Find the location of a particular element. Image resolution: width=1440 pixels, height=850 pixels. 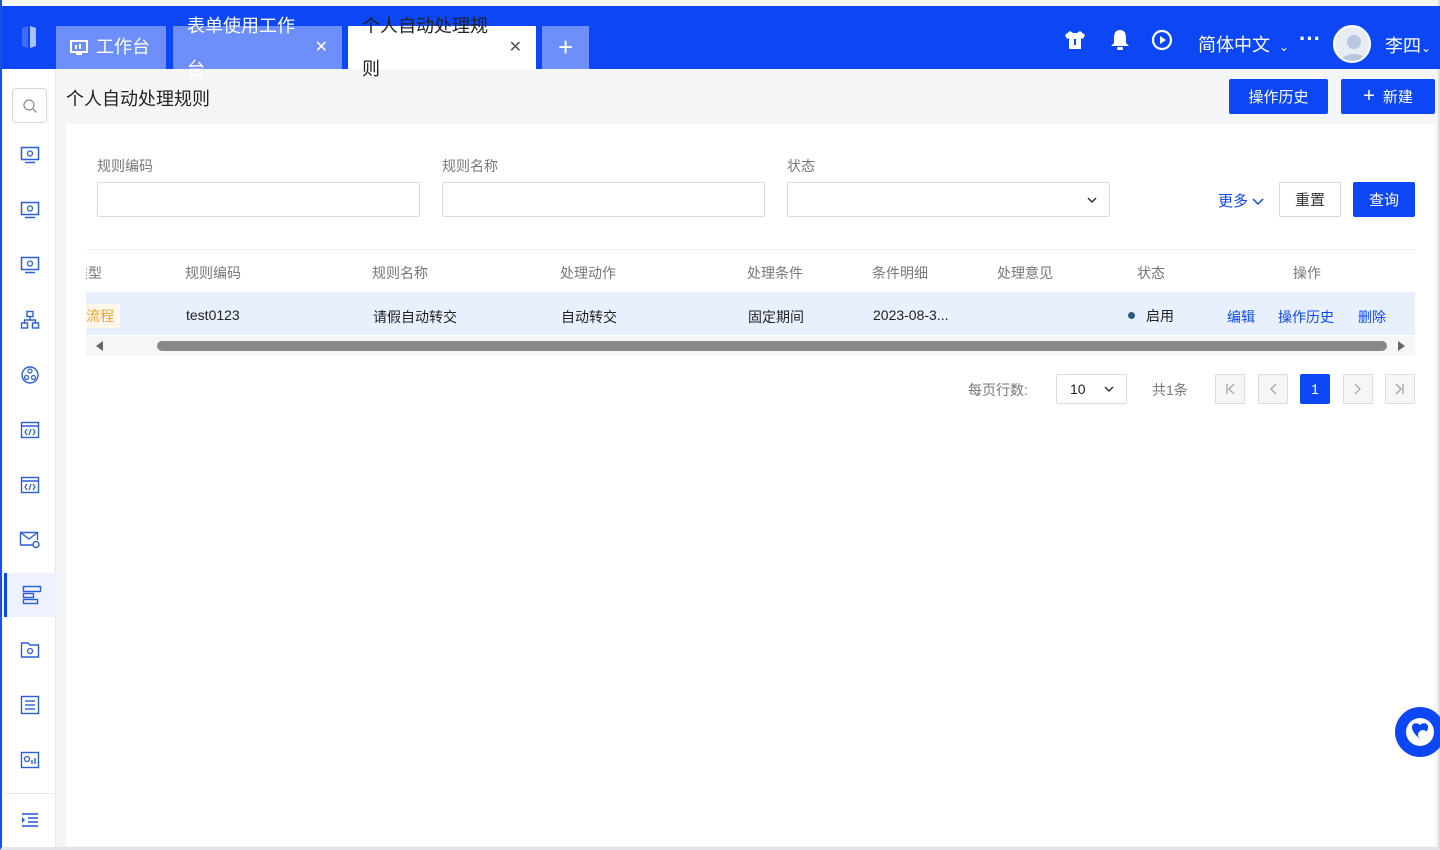

network-icon is located at coordinates (30, 375).